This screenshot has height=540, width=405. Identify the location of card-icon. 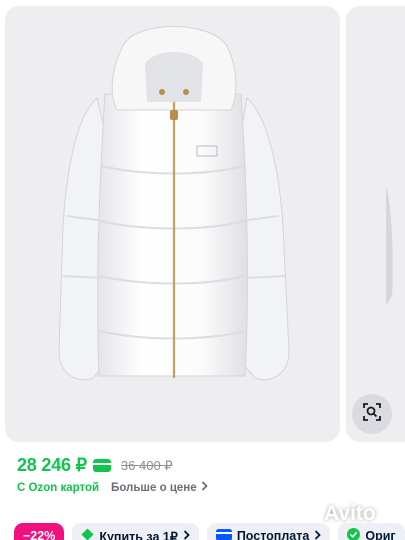
(101, 465).